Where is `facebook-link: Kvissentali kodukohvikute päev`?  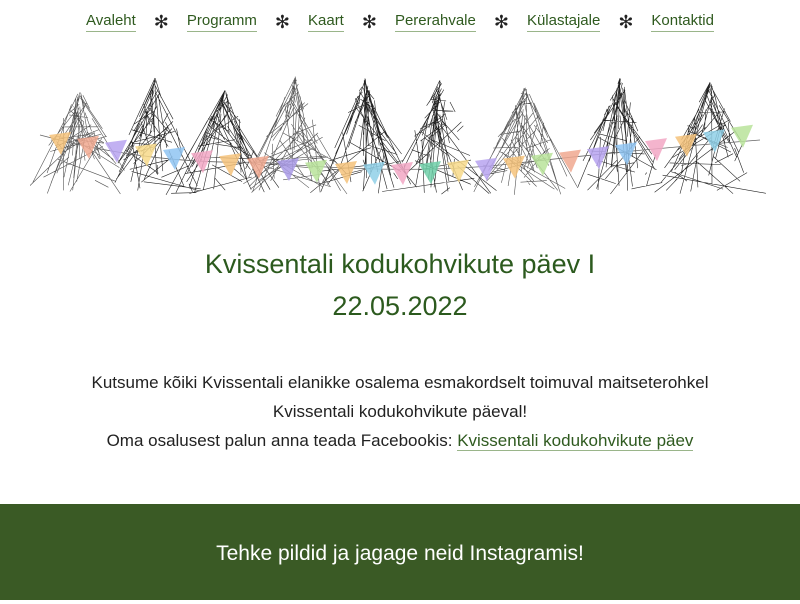
facebook-link: Kvissentali kodukohvikute päev is located at coordinates (575, 441).